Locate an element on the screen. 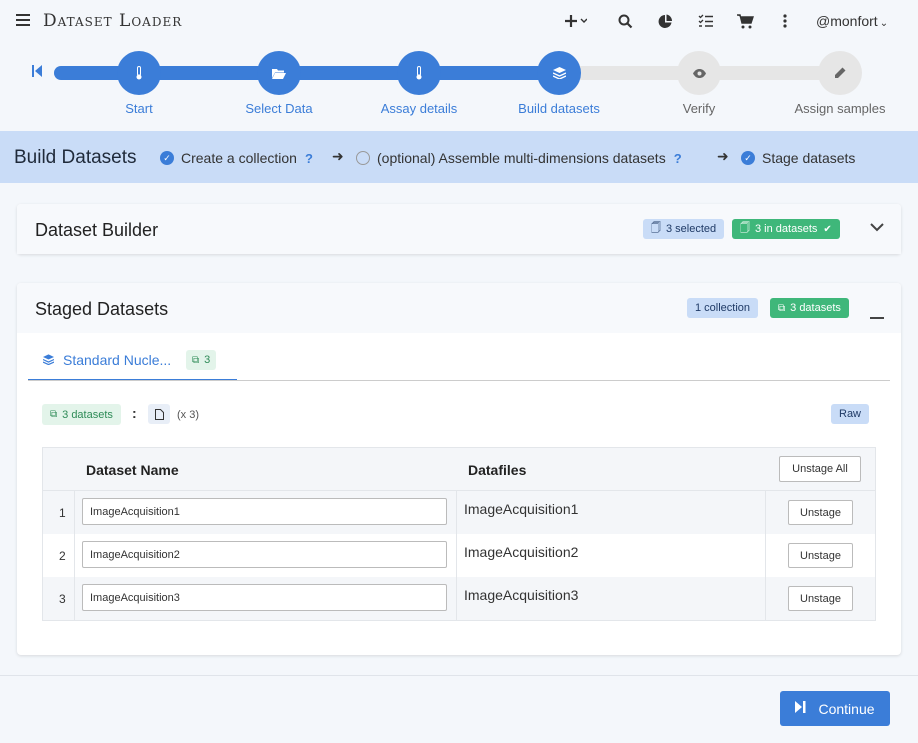 The width and height of the screenshot is (918, 743). table-row: 3 ImageAcquisition3 Unstage is located at coordinates (459, 598).